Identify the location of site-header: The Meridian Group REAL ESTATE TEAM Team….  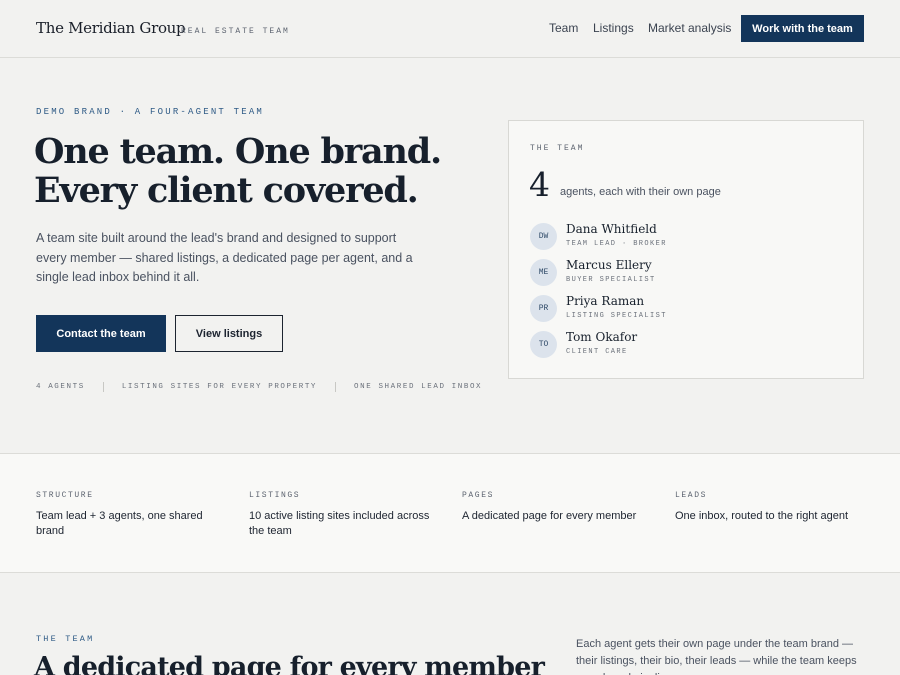
(450, 29).